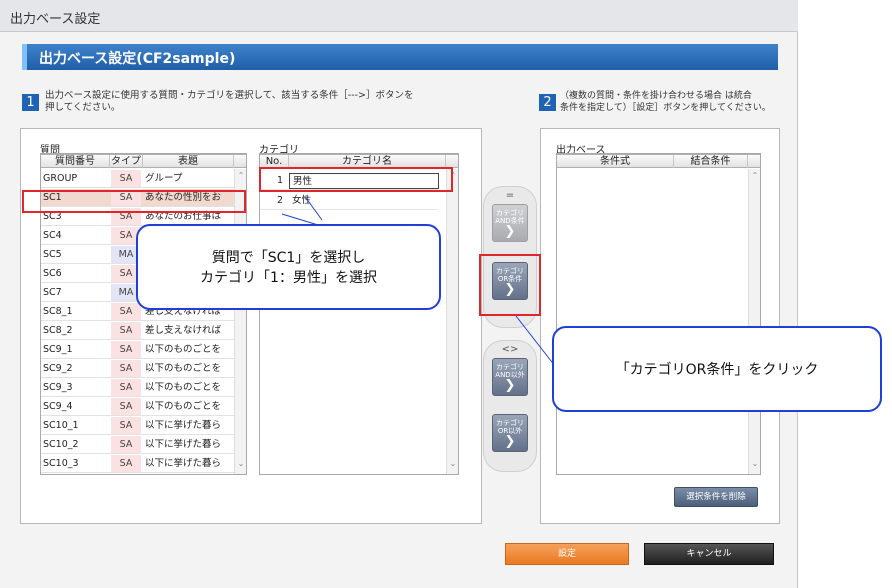 The width and height of the screenshot is (892, 588). What do you see at coordinates (288, 267) in the screenshot?
I see `callout-select-instruction: 質問で「SC1」を選択し カテゴリ「1：男性」を選択` at bounding box center [288, 267].